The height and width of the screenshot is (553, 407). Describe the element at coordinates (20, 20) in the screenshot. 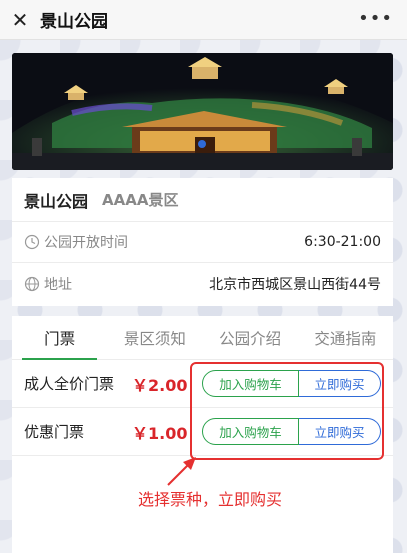

I see `close-icon: ✕` at that location.